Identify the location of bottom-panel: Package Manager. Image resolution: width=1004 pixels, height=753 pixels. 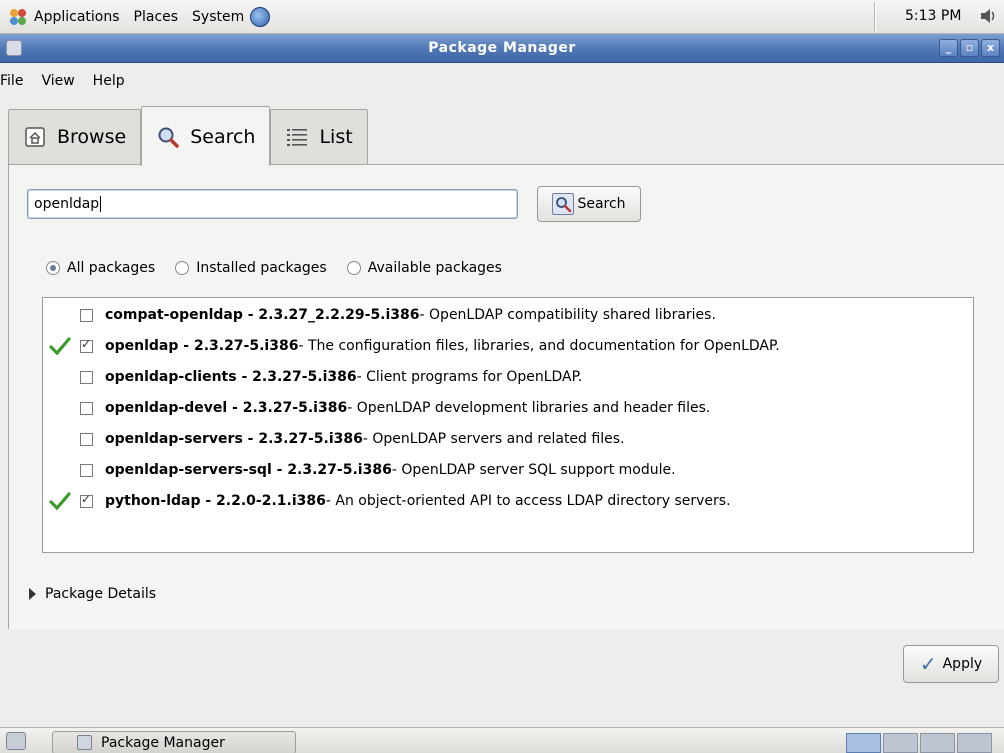
(502, 740).